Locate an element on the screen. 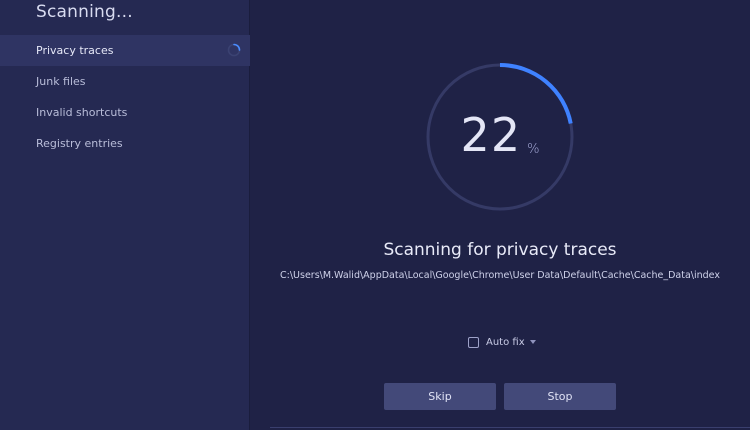 The image size is (750, 430). progress-percent-unit: % is located at coordinates (533, 149).